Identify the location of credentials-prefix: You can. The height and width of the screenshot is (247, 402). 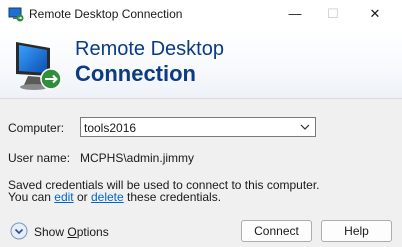
(31, 197).